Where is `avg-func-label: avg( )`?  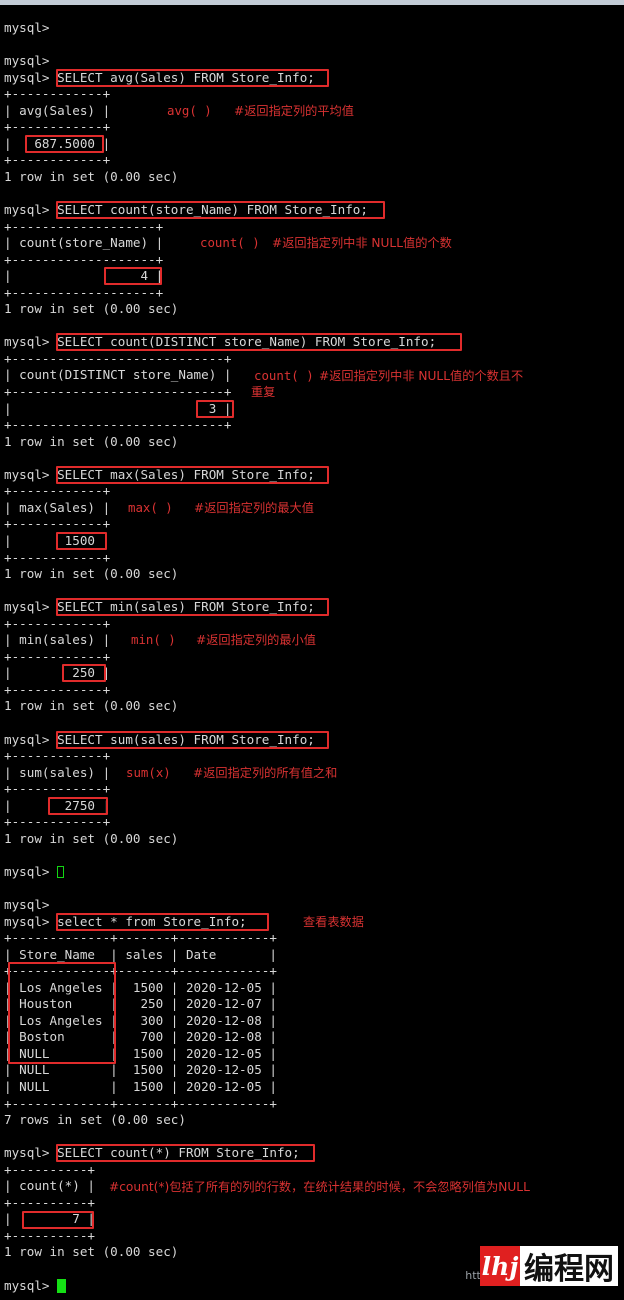 avg-func-label: avg( ) is located at coordinates (189, 110).